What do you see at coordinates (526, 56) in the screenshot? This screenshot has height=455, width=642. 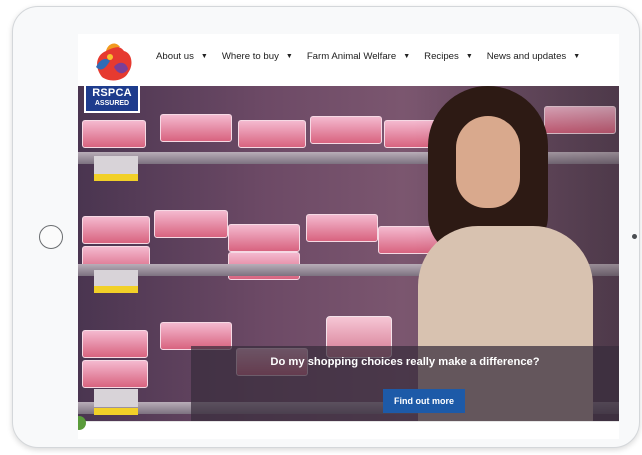 I see `nav-label: News and updates` at bounding box center [526, 56].